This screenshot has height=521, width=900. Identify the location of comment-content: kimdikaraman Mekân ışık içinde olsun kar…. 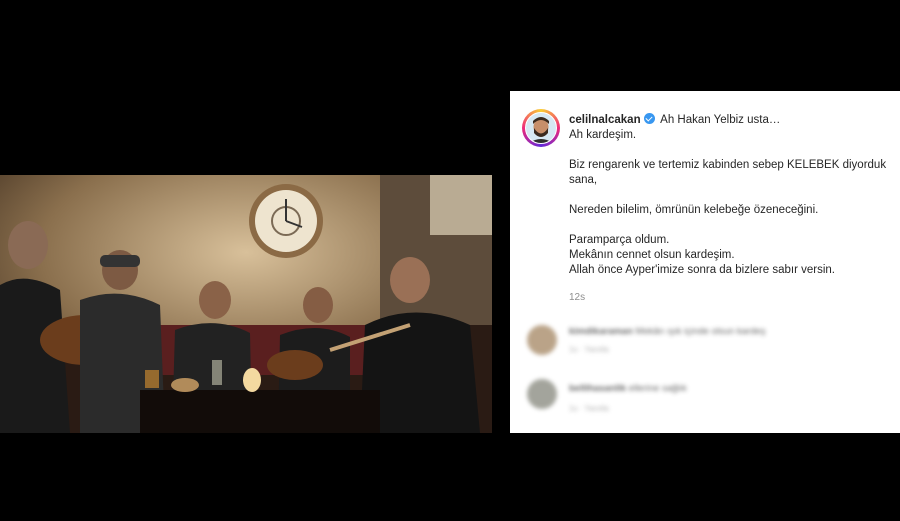
(667, 331).